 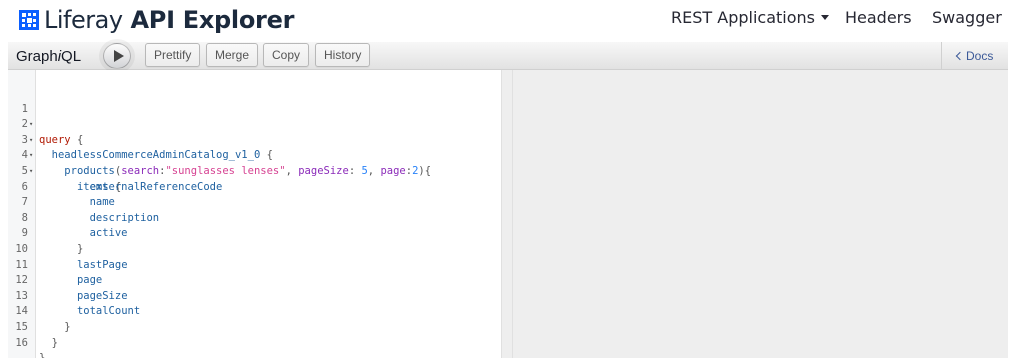 What do you see at coordinates (878, 17) in the screenshot?
I see `nav-headers-link: Headers` at bounding box center [878, 17].